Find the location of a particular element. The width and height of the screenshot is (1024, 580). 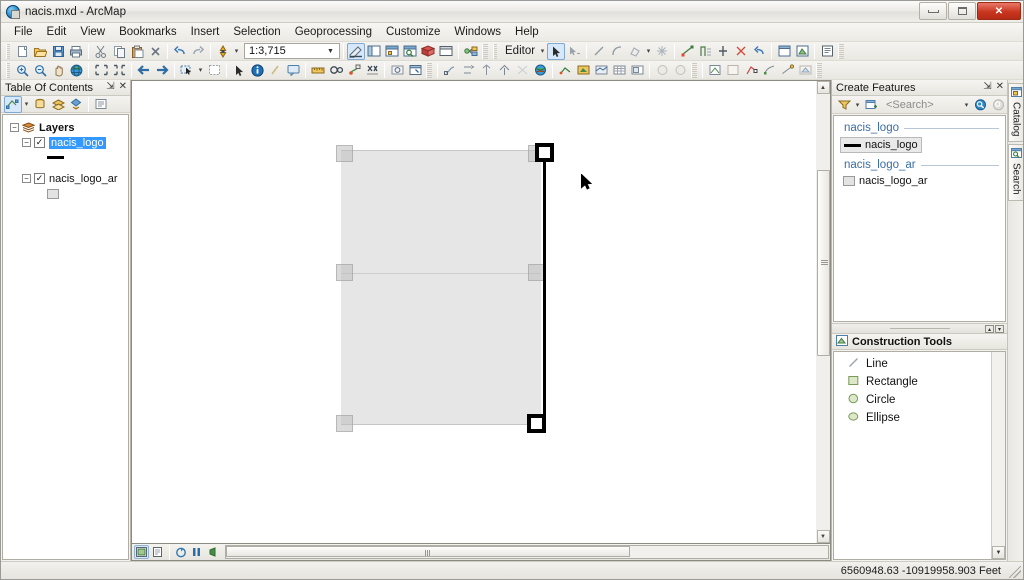

menu-help: Help is located at coordinates (527, 32).